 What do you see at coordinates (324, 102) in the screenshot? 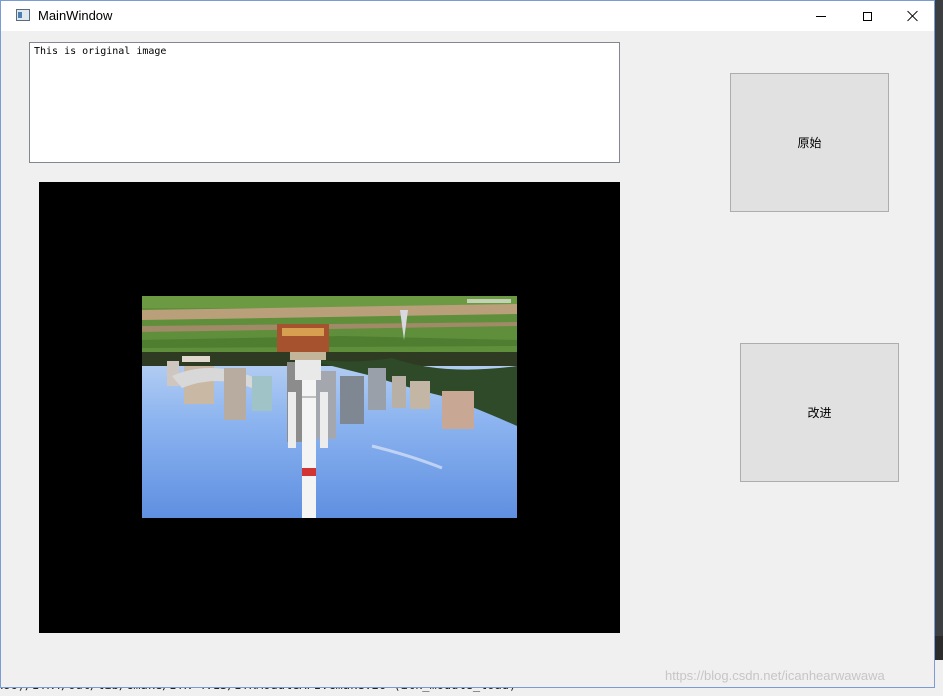
I see `info-text-box: This is original image` at bounding box center [324, 102].